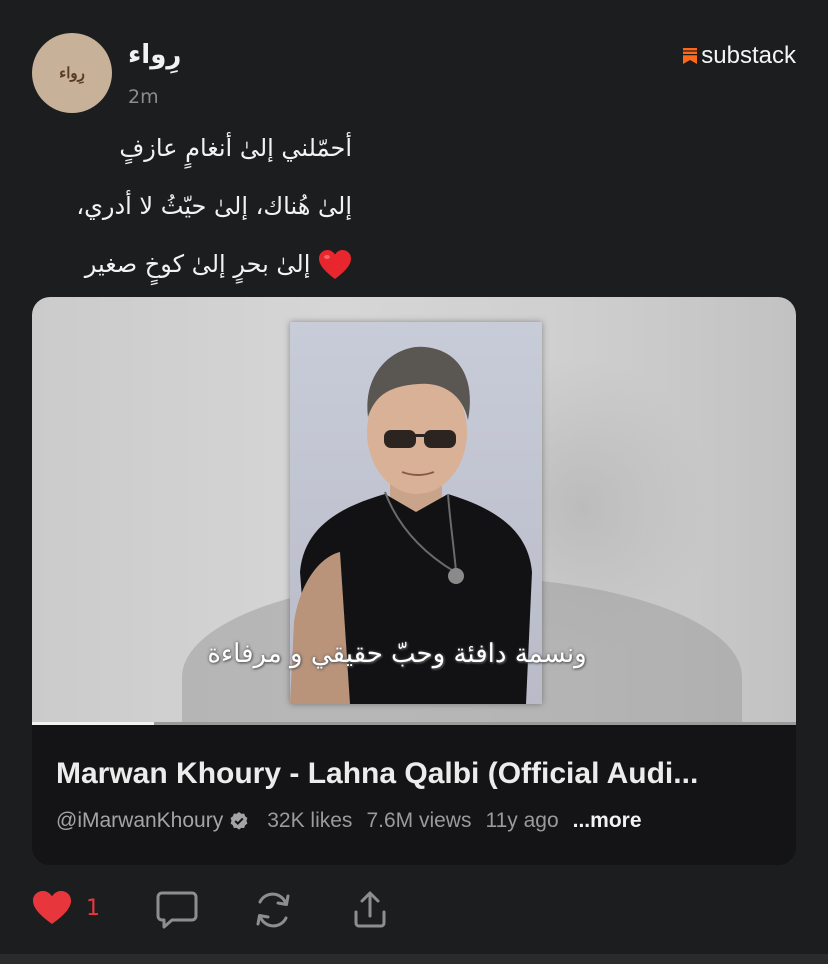 This screenshot has width=828, height=964. I want to click on post-actions: 1, so click(232, 912).